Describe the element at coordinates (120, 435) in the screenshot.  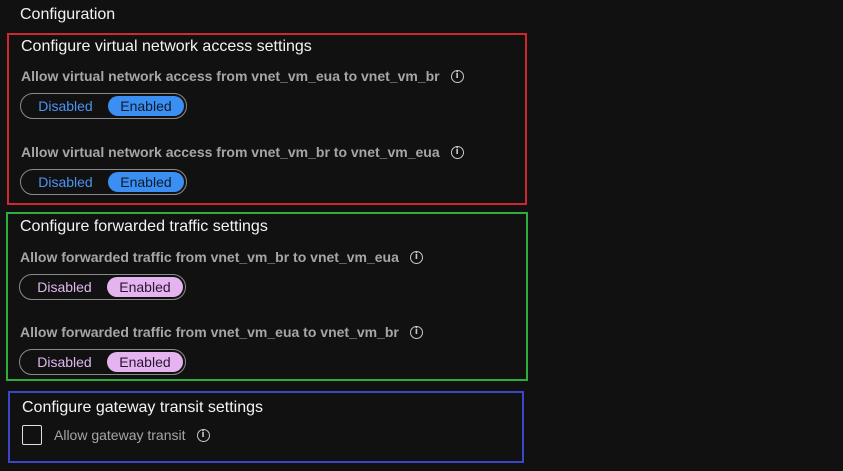
I see `gateway-transit-label: Allow gateway transit` at that location.